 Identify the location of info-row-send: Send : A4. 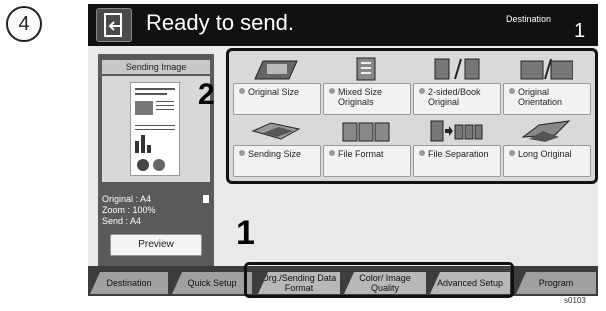
(122, 221).